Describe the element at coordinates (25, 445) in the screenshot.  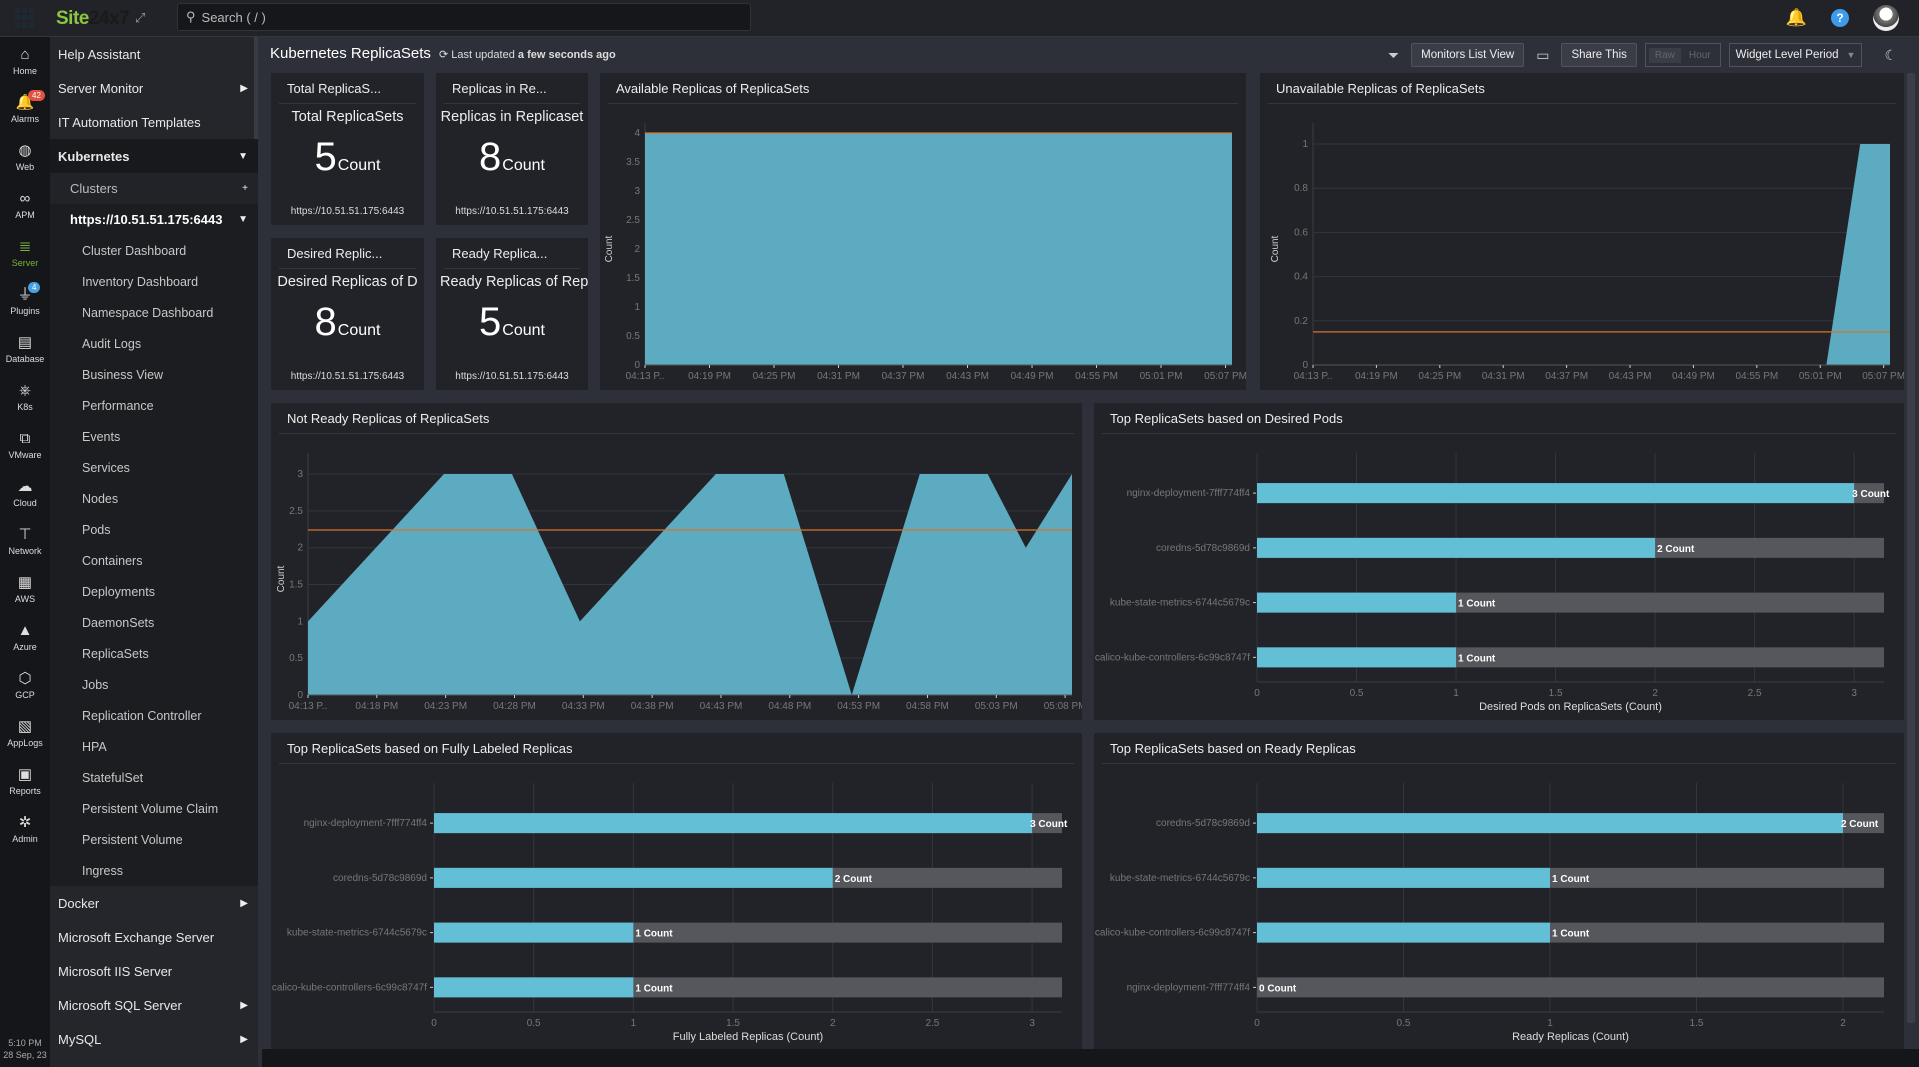
I see `rail-item-vmware: ⧉ VMware` at that location.